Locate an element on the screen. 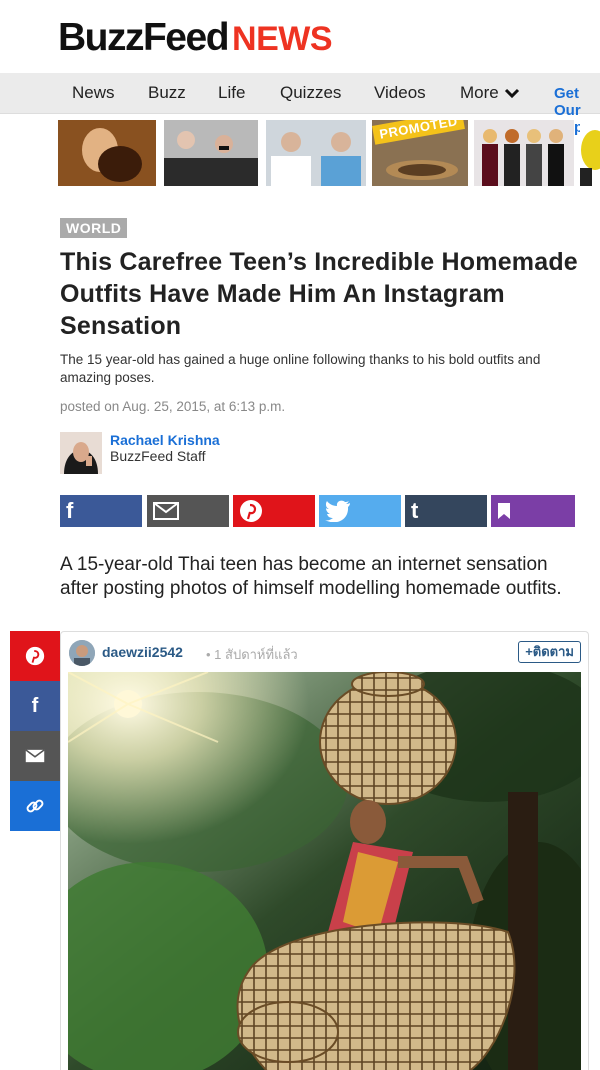 This screenshot has width=600, height=1070. nav-item-videos: Videos is located at coordinates (400, 93).